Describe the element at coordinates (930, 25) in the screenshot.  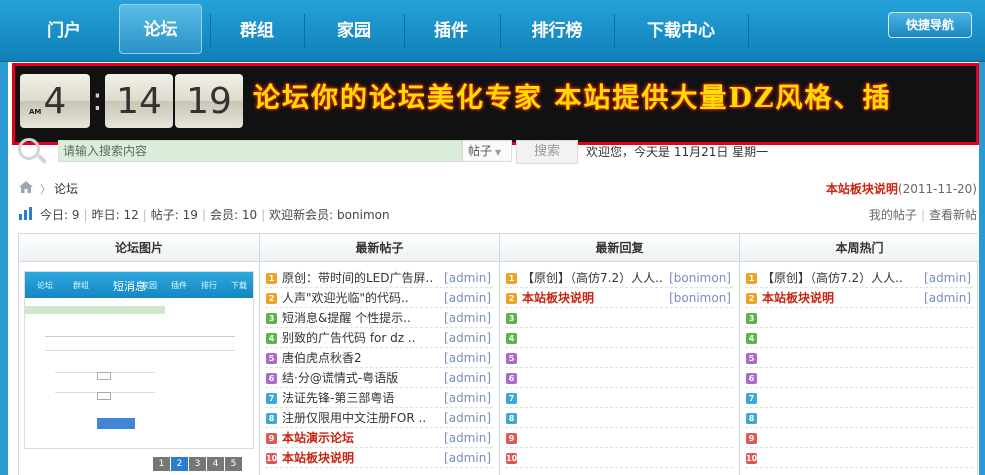
I see `quick-nav-button: 快捷导航` at that location.